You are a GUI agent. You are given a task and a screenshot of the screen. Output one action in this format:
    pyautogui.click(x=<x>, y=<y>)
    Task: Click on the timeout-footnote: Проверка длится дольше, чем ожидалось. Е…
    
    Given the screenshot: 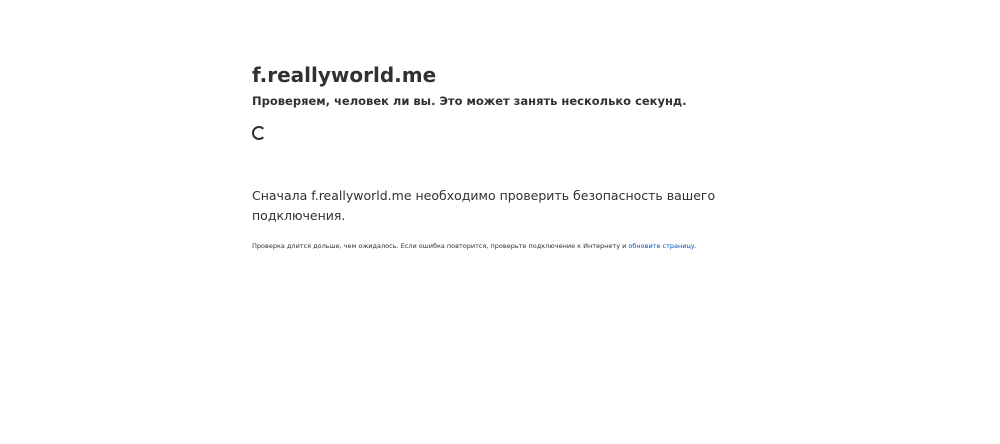 What is the action you would take?
    pyautogui.click(x=494, y=246)
    